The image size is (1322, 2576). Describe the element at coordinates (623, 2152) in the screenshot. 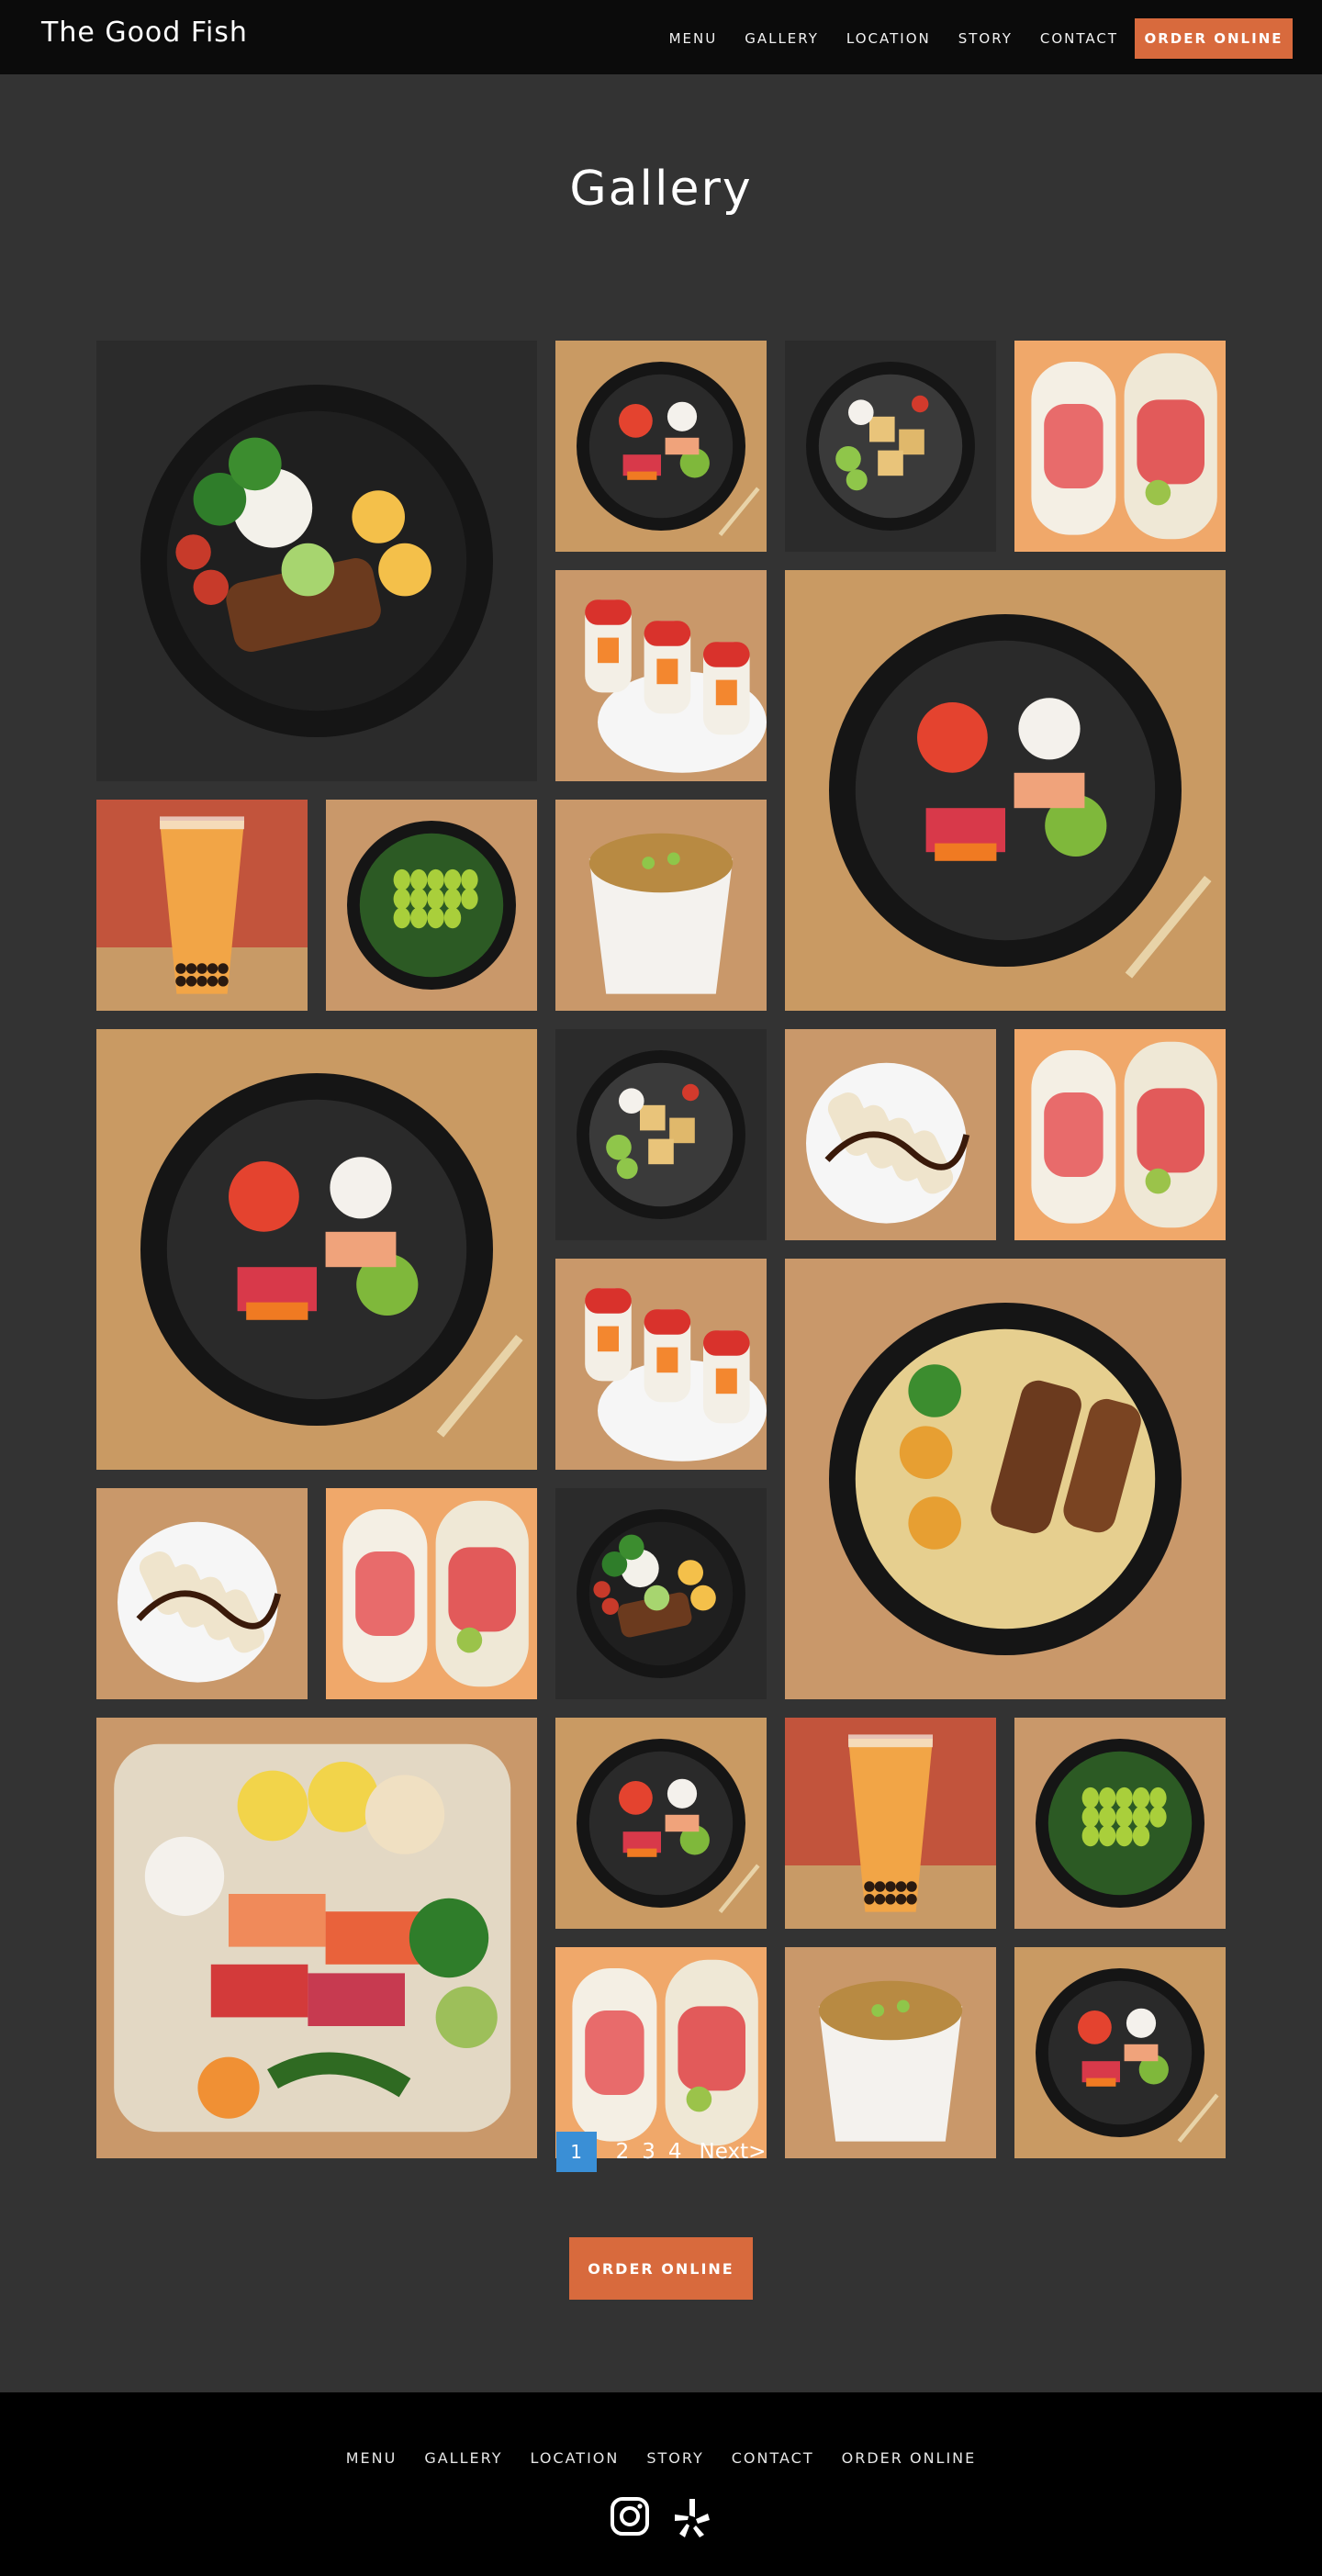

I see `page-2-link: 2` at that location.